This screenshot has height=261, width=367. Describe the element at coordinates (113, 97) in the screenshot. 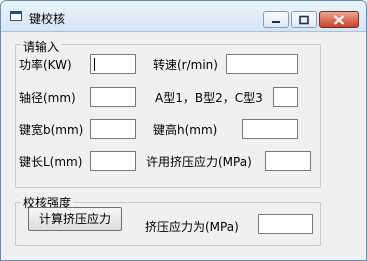

I see `shaft-diameter-input` at that location.